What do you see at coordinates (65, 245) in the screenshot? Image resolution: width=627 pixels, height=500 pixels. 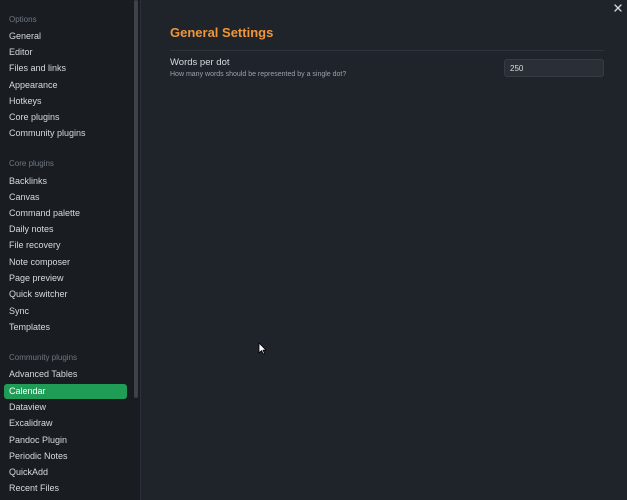 I see `sidebar-item-file-recovery: File recovery` at bounding box center [65, 245].